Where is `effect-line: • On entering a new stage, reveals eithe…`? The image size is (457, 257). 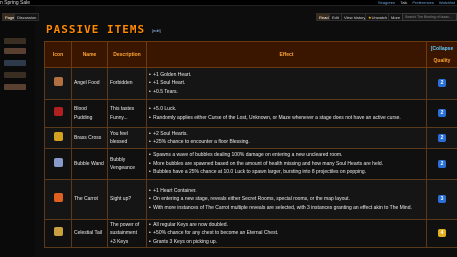
effect-line: • On entering a new stage, reveals eithe… is located at coordinates (286, 199).